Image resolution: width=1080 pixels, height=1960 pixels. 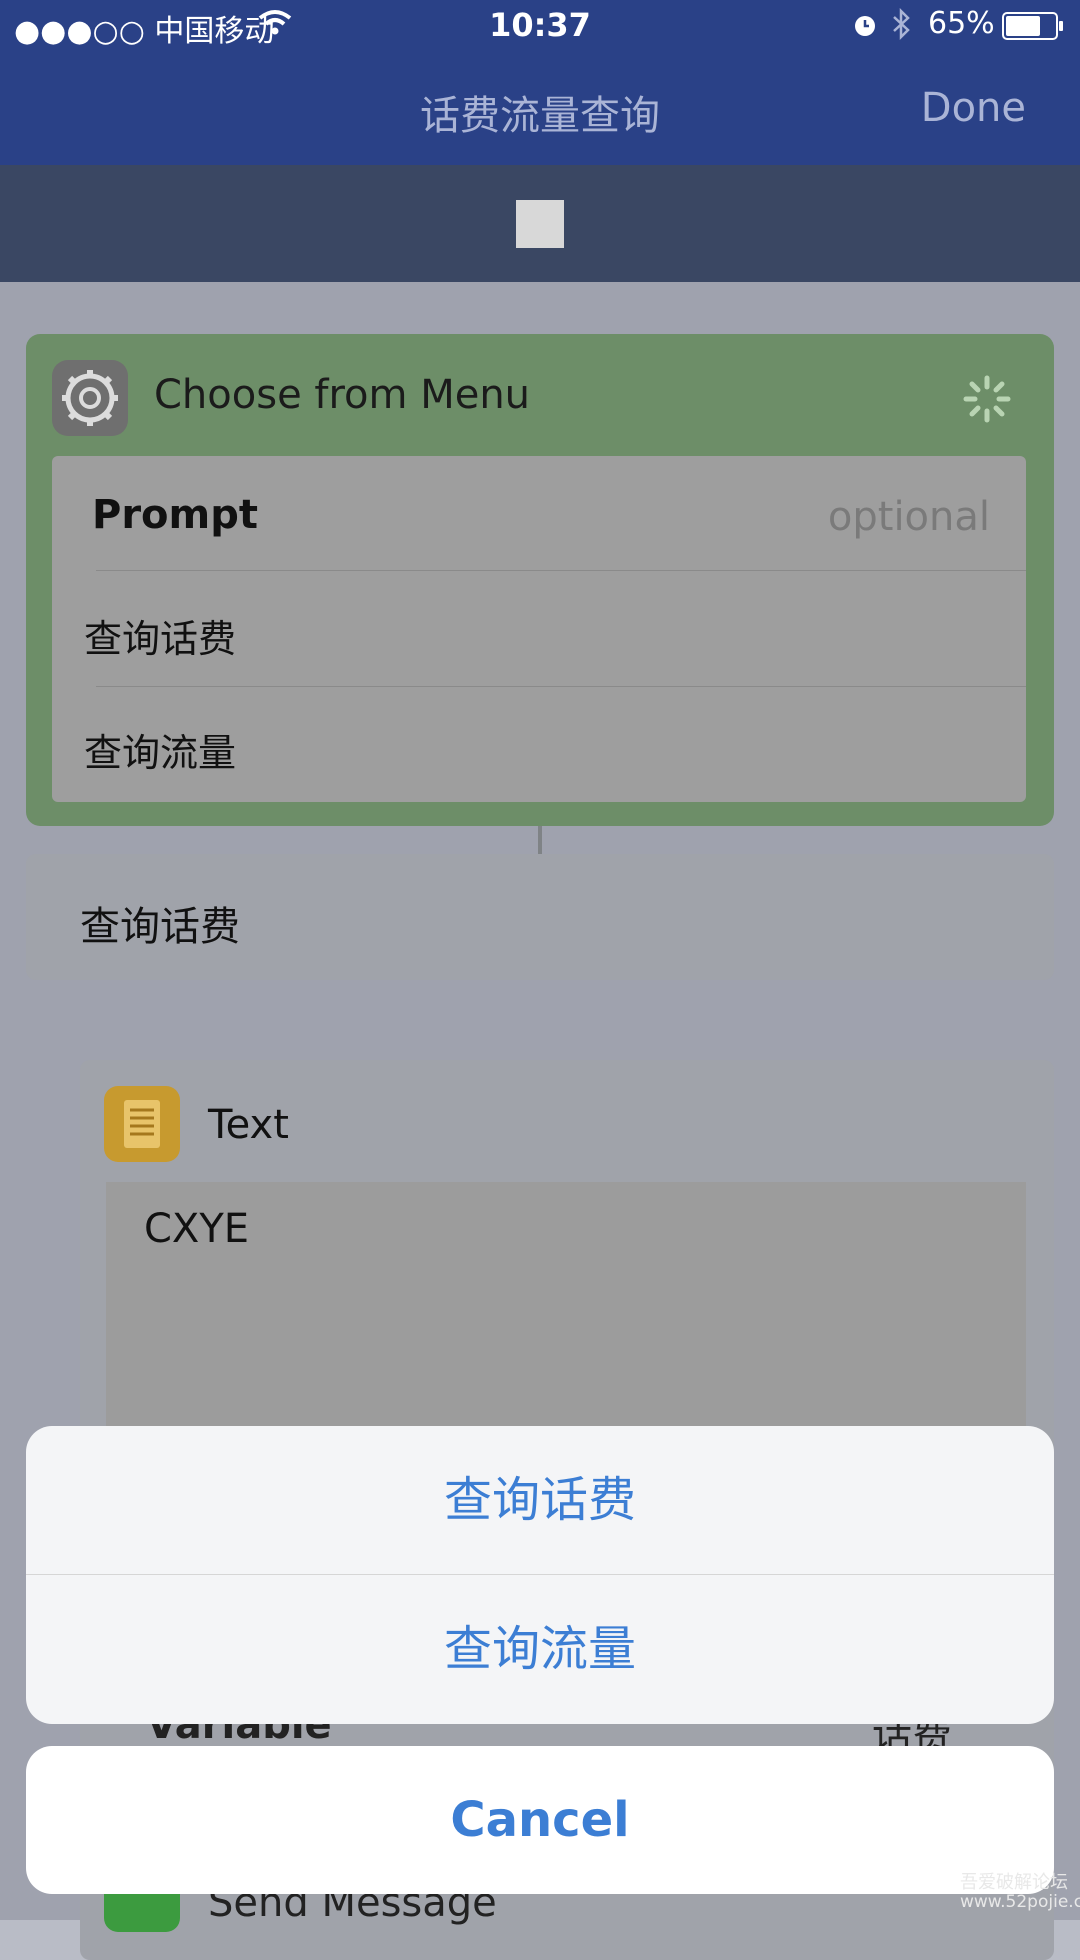 What do you see at coordinates (540, 1500) in the screenshot?
I see `sheet-option-button: 查询话费` at bounding box center [540, 1500].